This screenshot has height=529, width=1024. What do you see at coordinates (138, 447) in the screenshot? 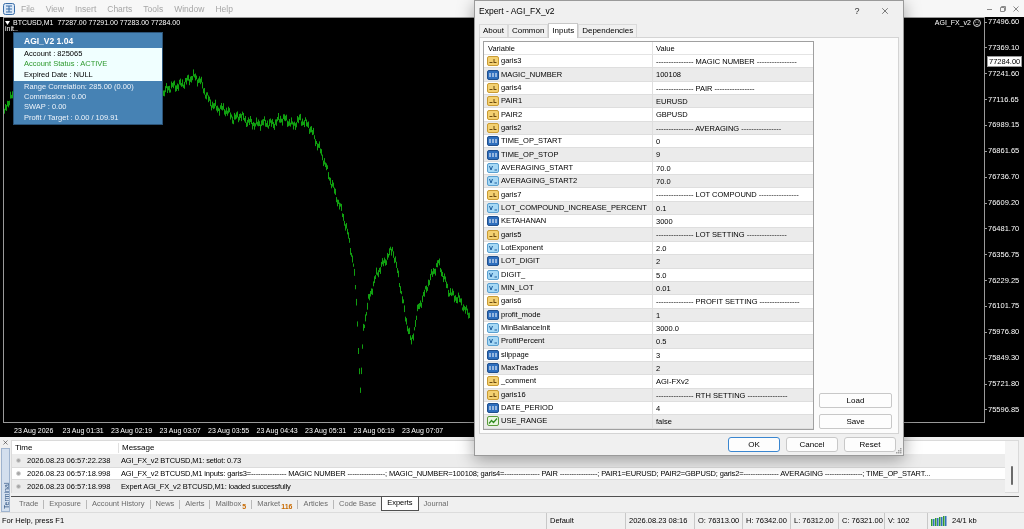
I see `column-header: Message` at bounding box center [138, 447].